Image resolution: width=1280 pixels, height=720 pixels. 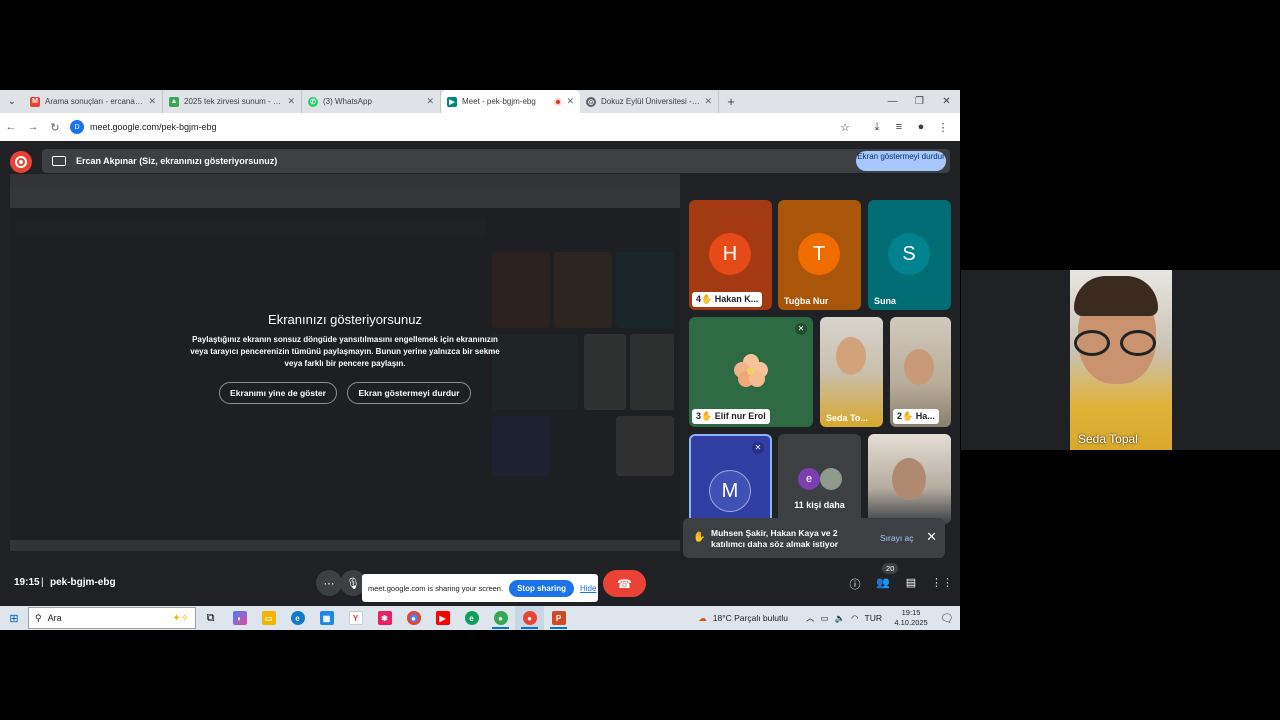 What do you see at coordinates (180, 618) in the screenshot?
I see `sparkle-icon: ✦✧` at bounding box center [180, 618].